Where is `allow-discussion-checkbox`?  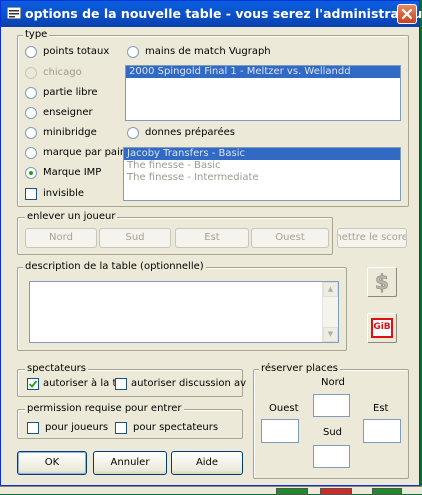 allow-discussion-checkbox is located at coordinates (121, 384).